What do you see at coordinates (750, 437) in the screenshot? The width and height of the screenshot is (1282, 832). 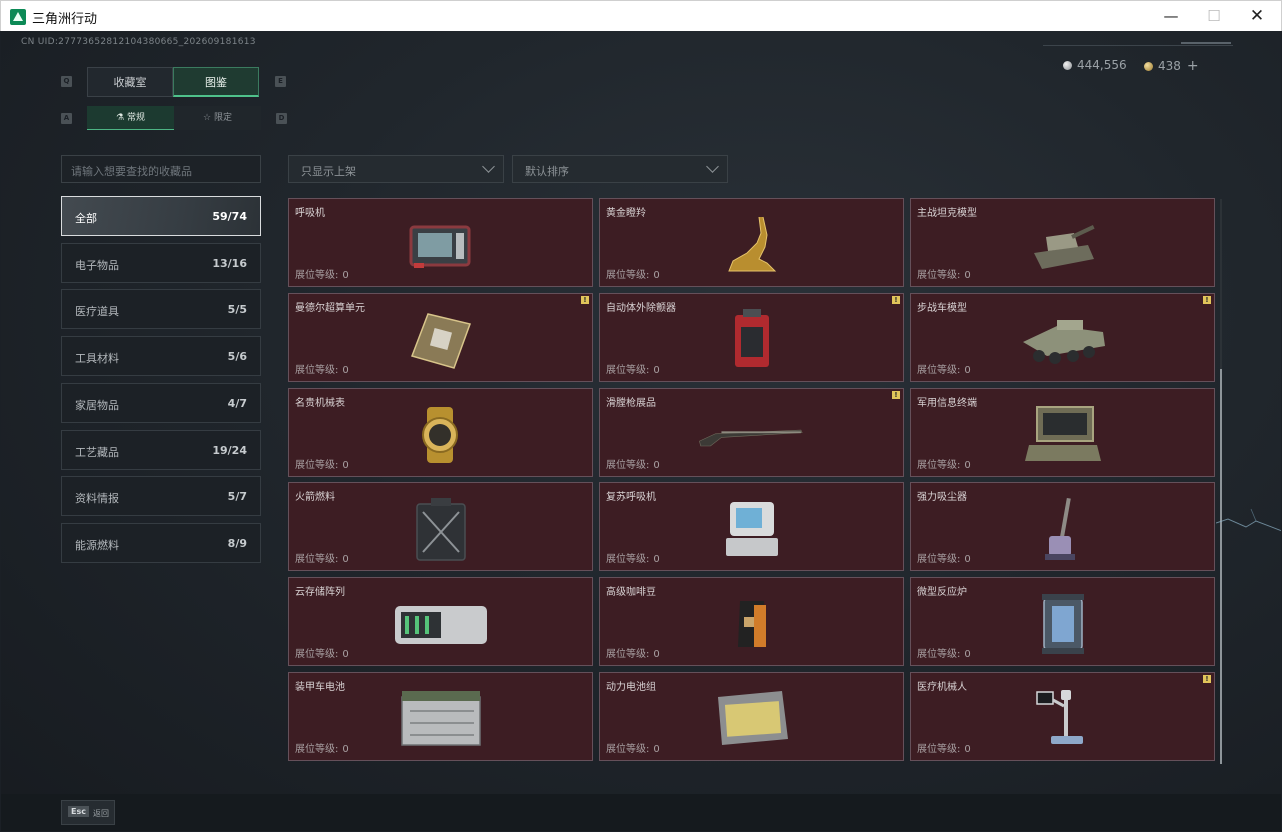 I see `musket-icon-graphic` at bounding box center [750, 437].